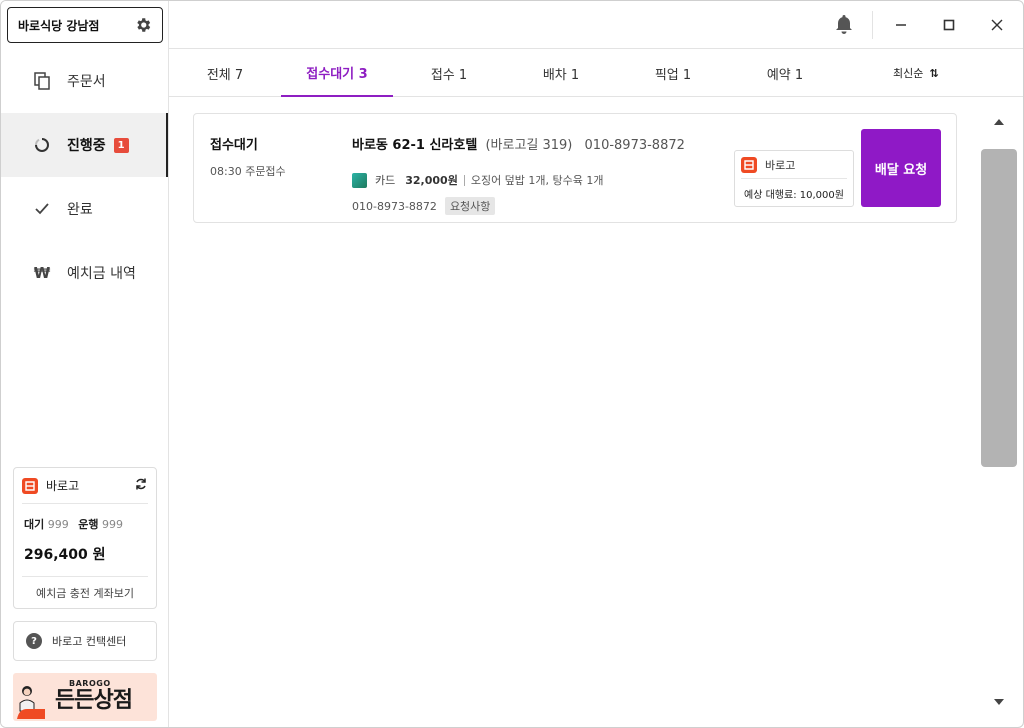 This screenshot has height=728, width=1024. I want to click on store-selector: 바로식당 강남점, so click(85, 25).